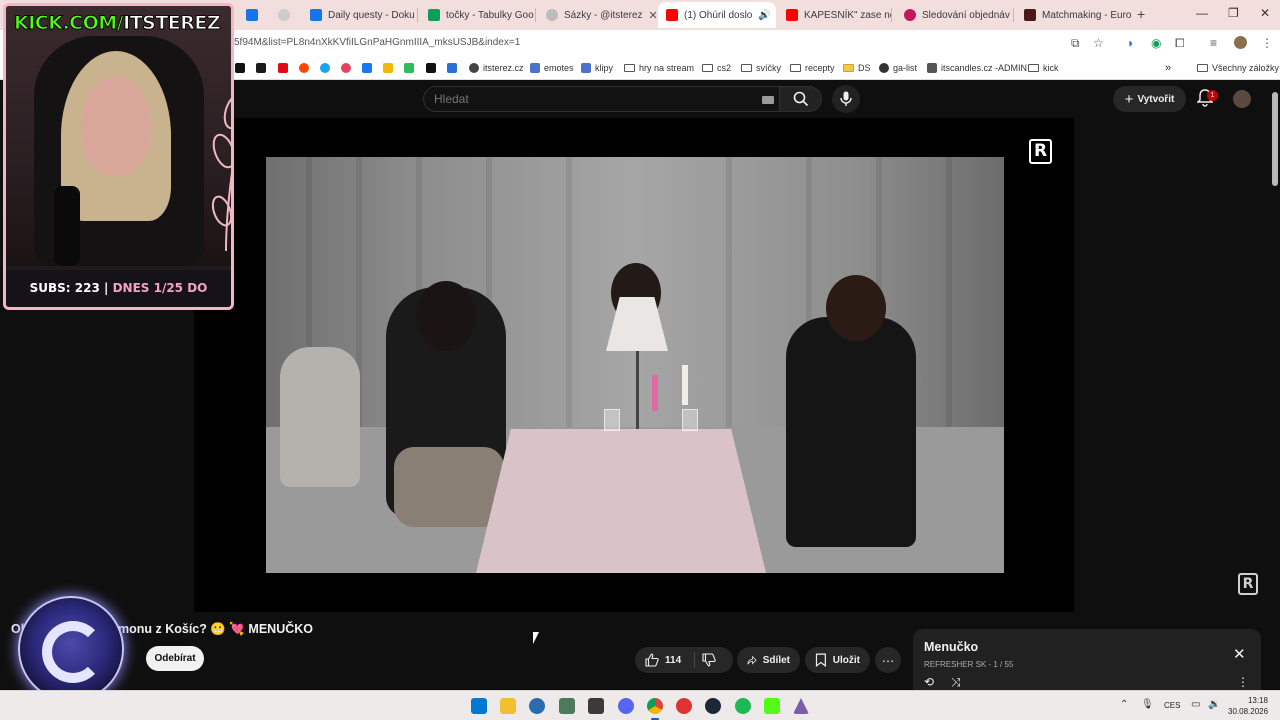  Describe the element at coordinates (71, 288) in the screenshot. I see `subs-count: SUBS: 223 |` at that location.